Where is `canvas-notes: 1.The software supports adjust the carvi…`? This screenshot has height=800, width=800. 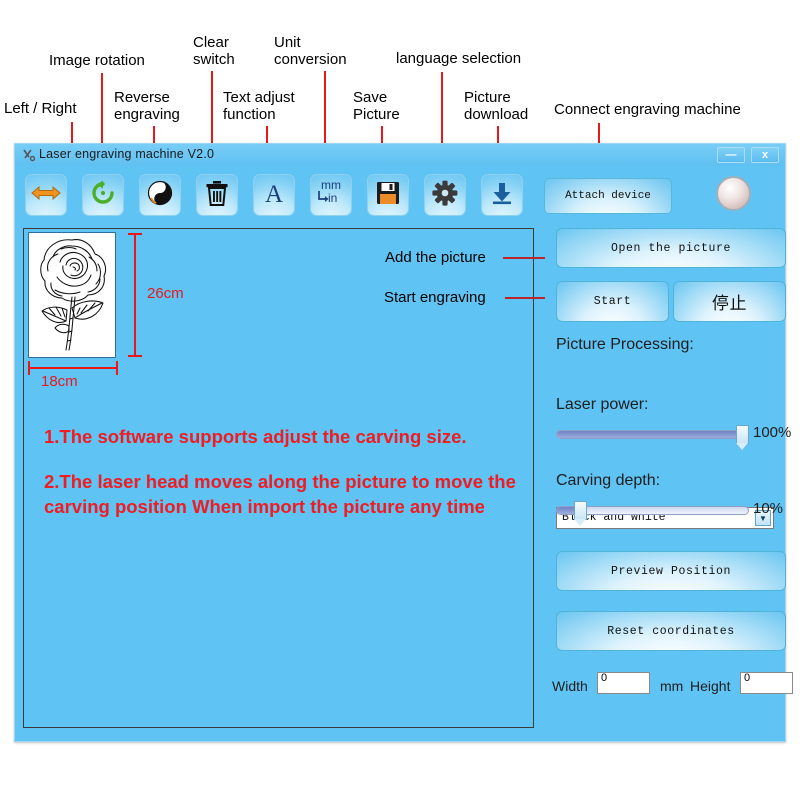 canvas-notes: 1.The software supports adjust the carvi… is located at coordinates (284, 481).